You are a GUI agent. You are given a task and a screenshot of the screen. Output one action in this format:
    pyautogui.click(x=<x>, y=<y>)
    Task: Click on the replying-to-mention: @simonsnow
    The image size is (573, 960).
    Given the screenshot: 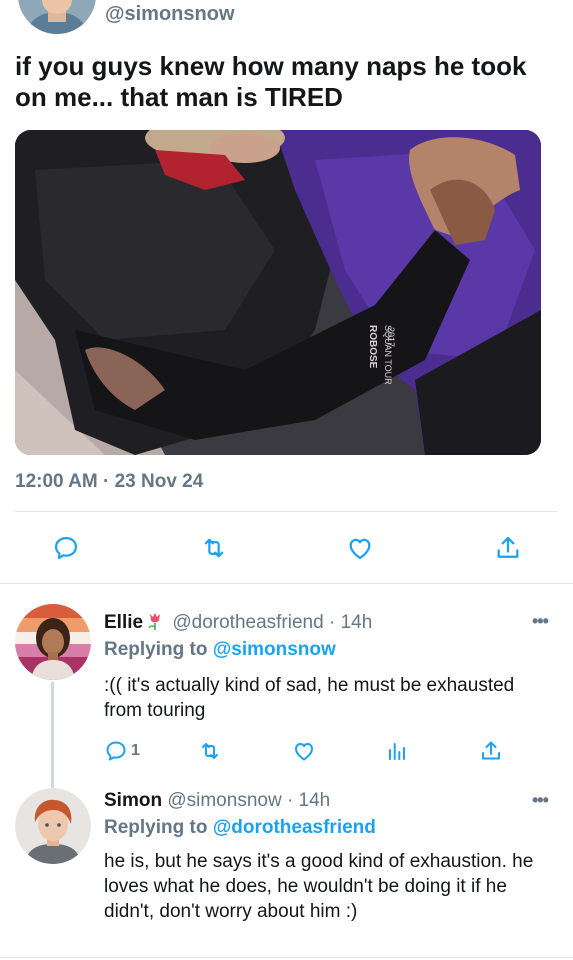 What is the action you would take?
    pyautogui.click(x=274, y=649)
    